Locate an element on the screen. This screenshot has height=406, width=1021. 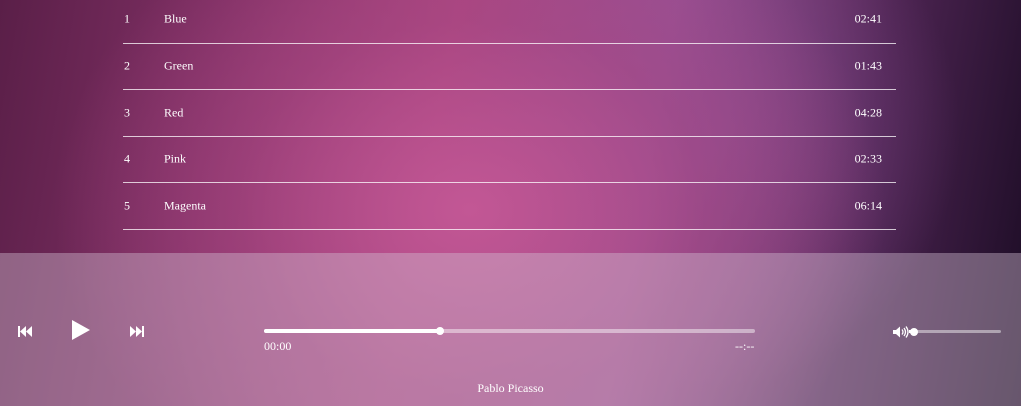
track-number: 1 is located at coordinates (127, 18).